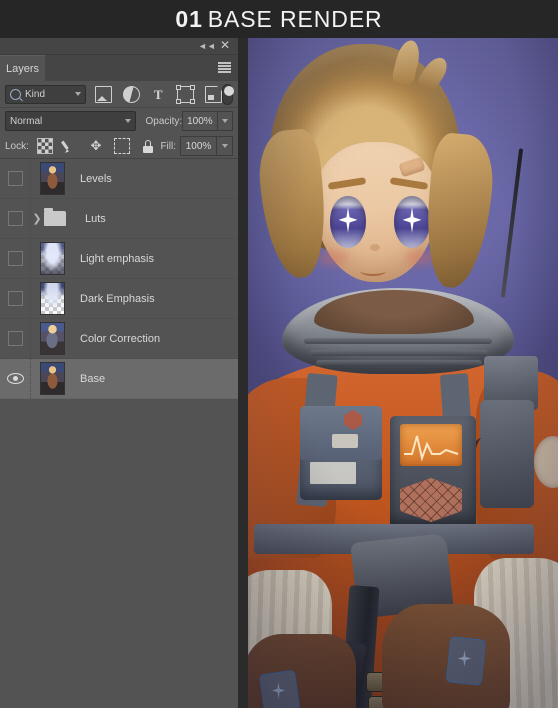 This screenshot has height=708, width=558. I want to click on chevron-right-icon: ❯, so click(37, 218).